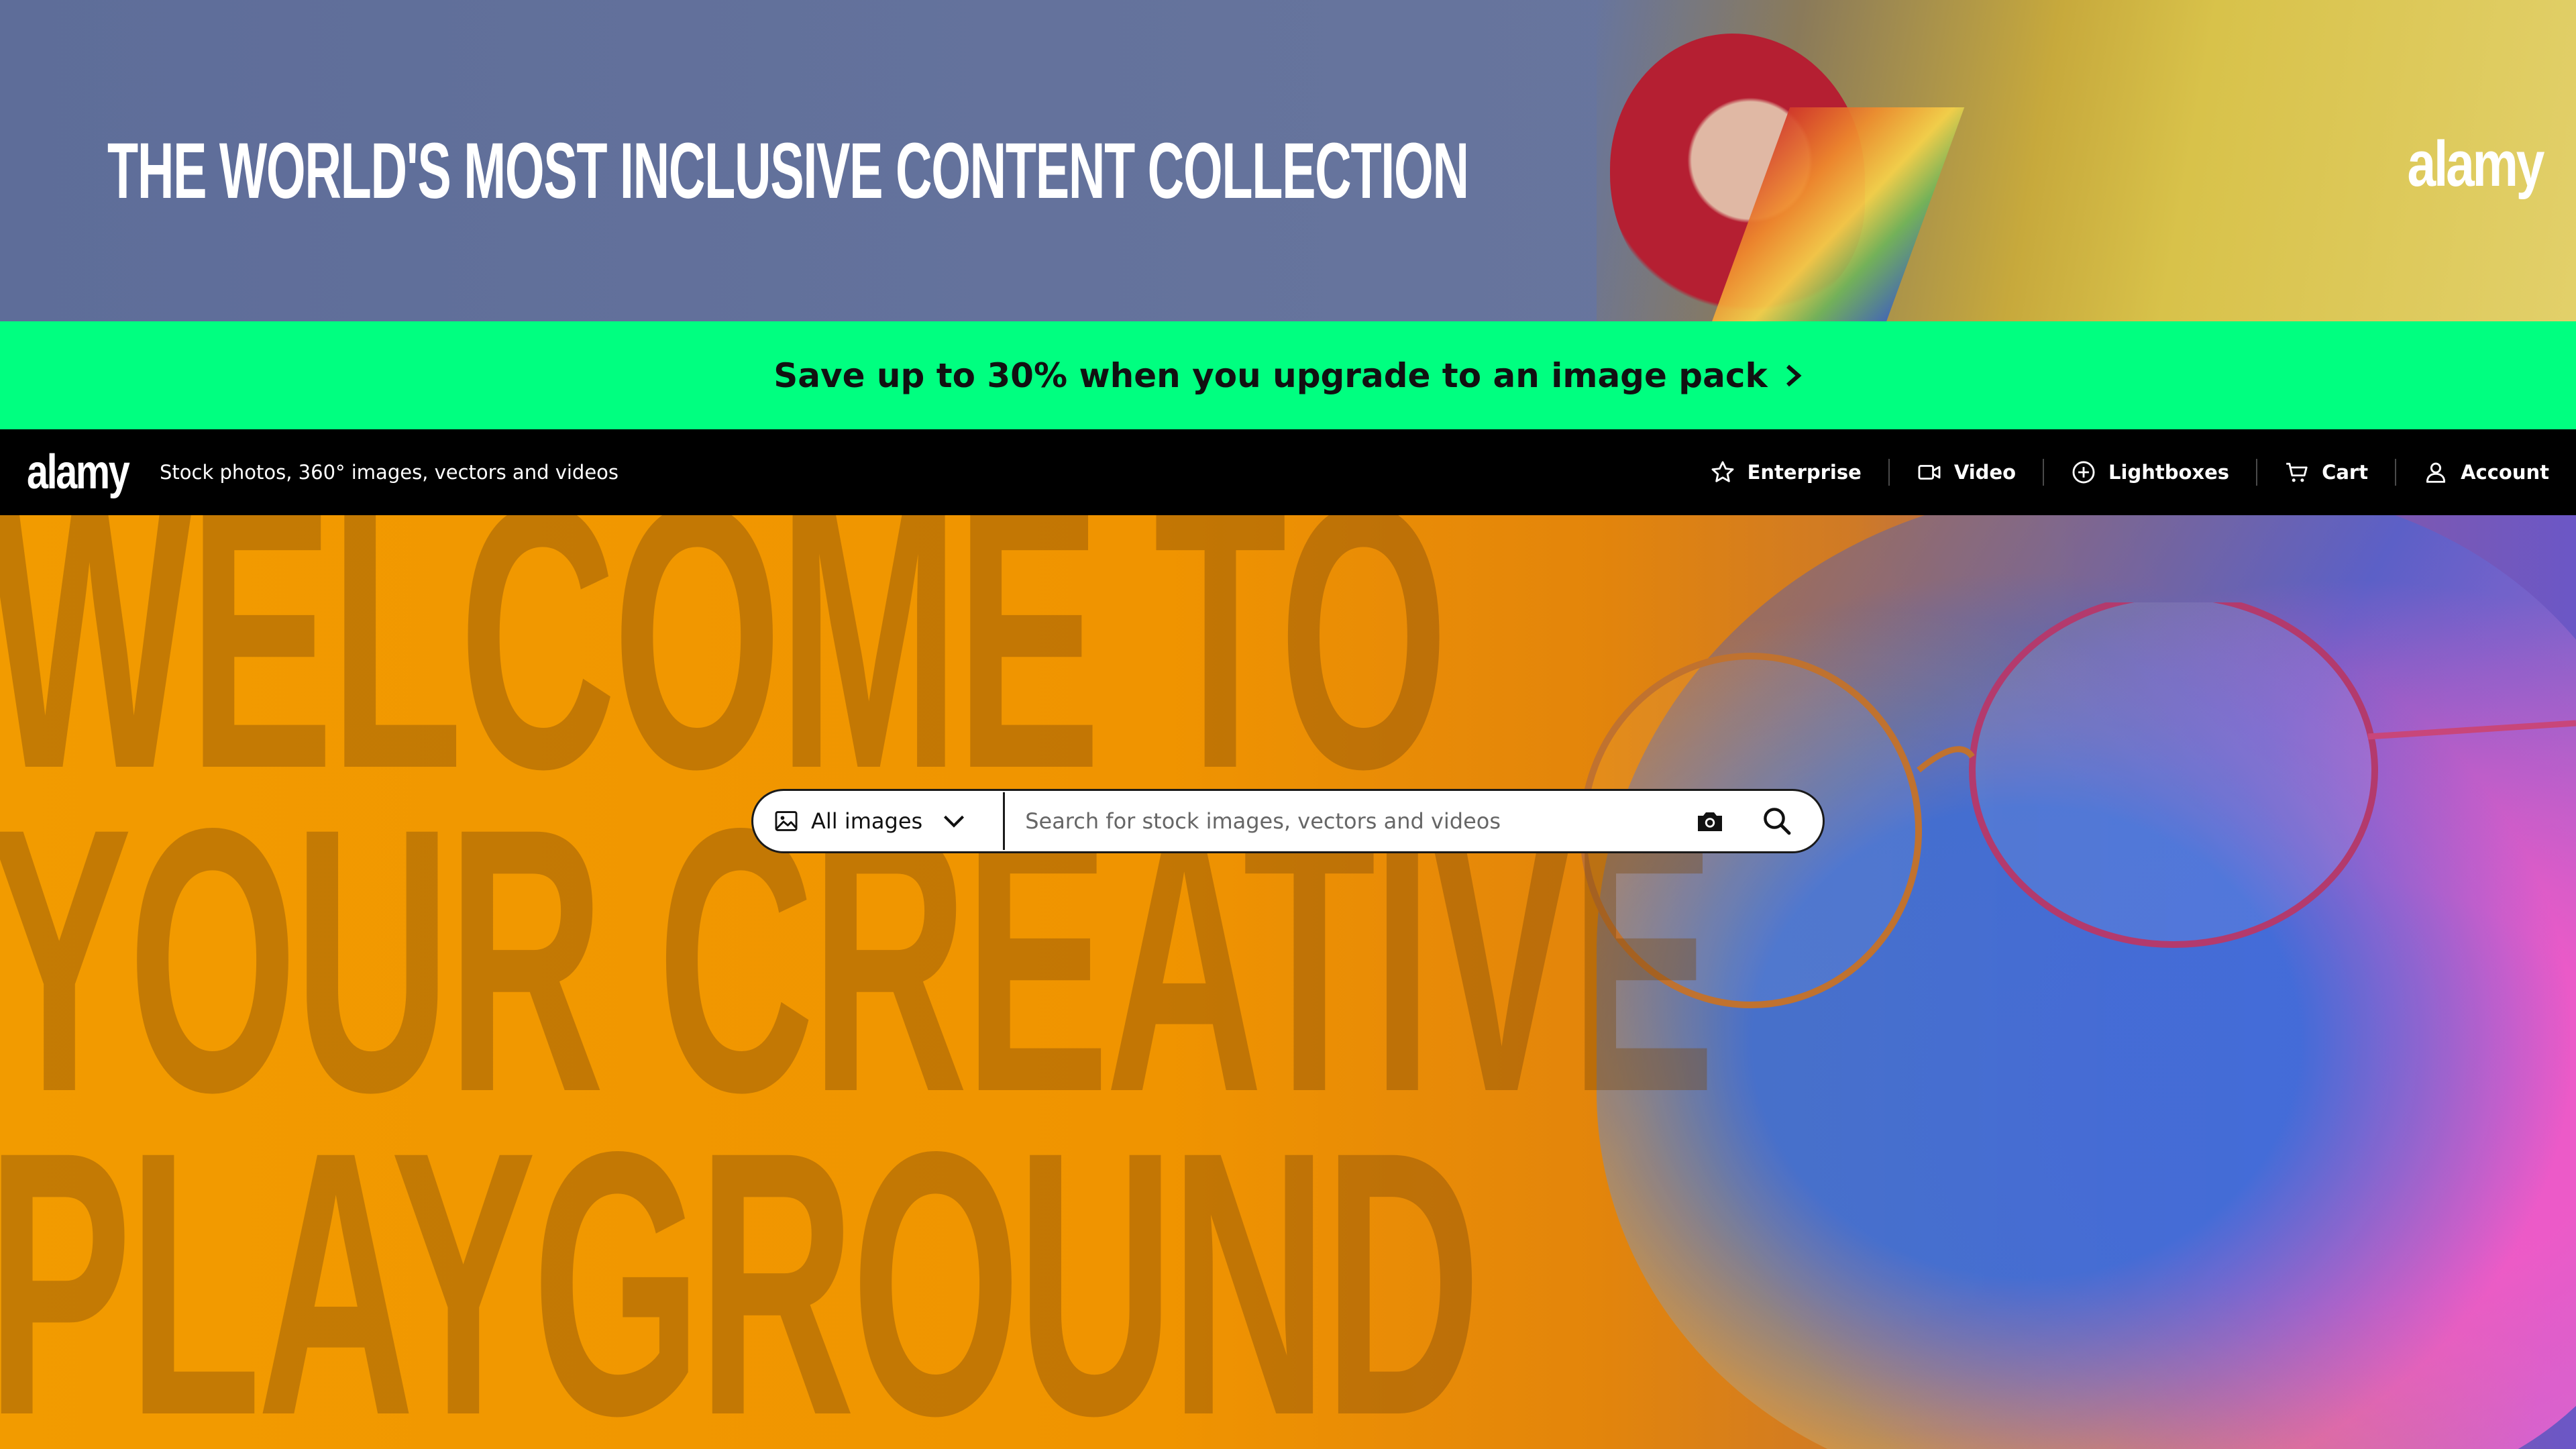  I want to click on search-bar: All images, so click(1288, 821).